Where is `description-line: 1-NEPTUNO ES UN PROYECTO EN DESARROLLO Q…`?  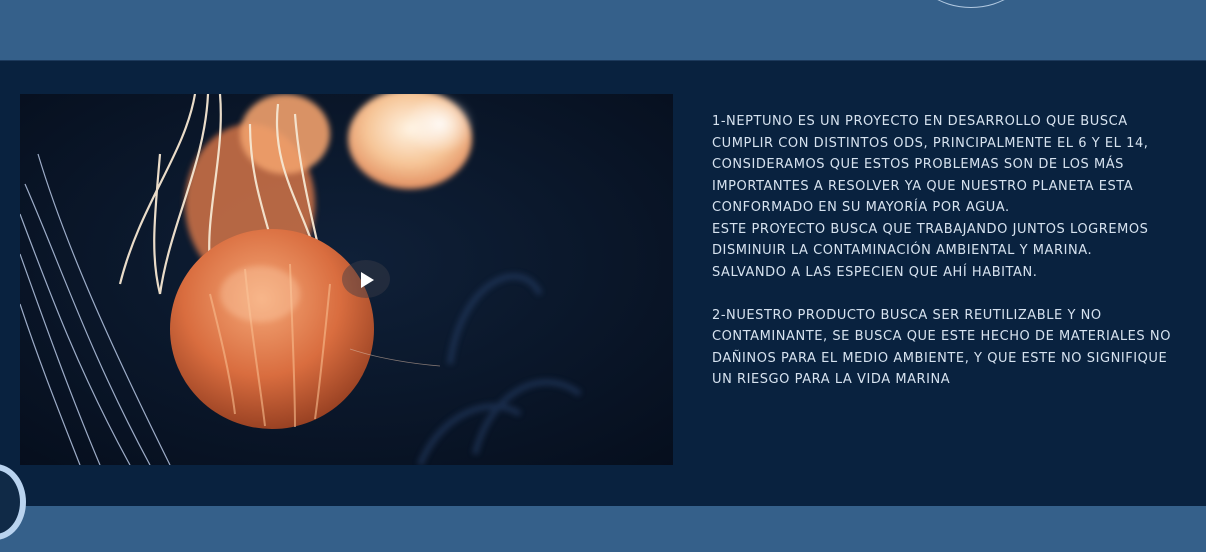 description-line: 1-NEPTUNO ES UN PROYECTO EN DESARROLLO Q… is located at coordinates (920, 121).